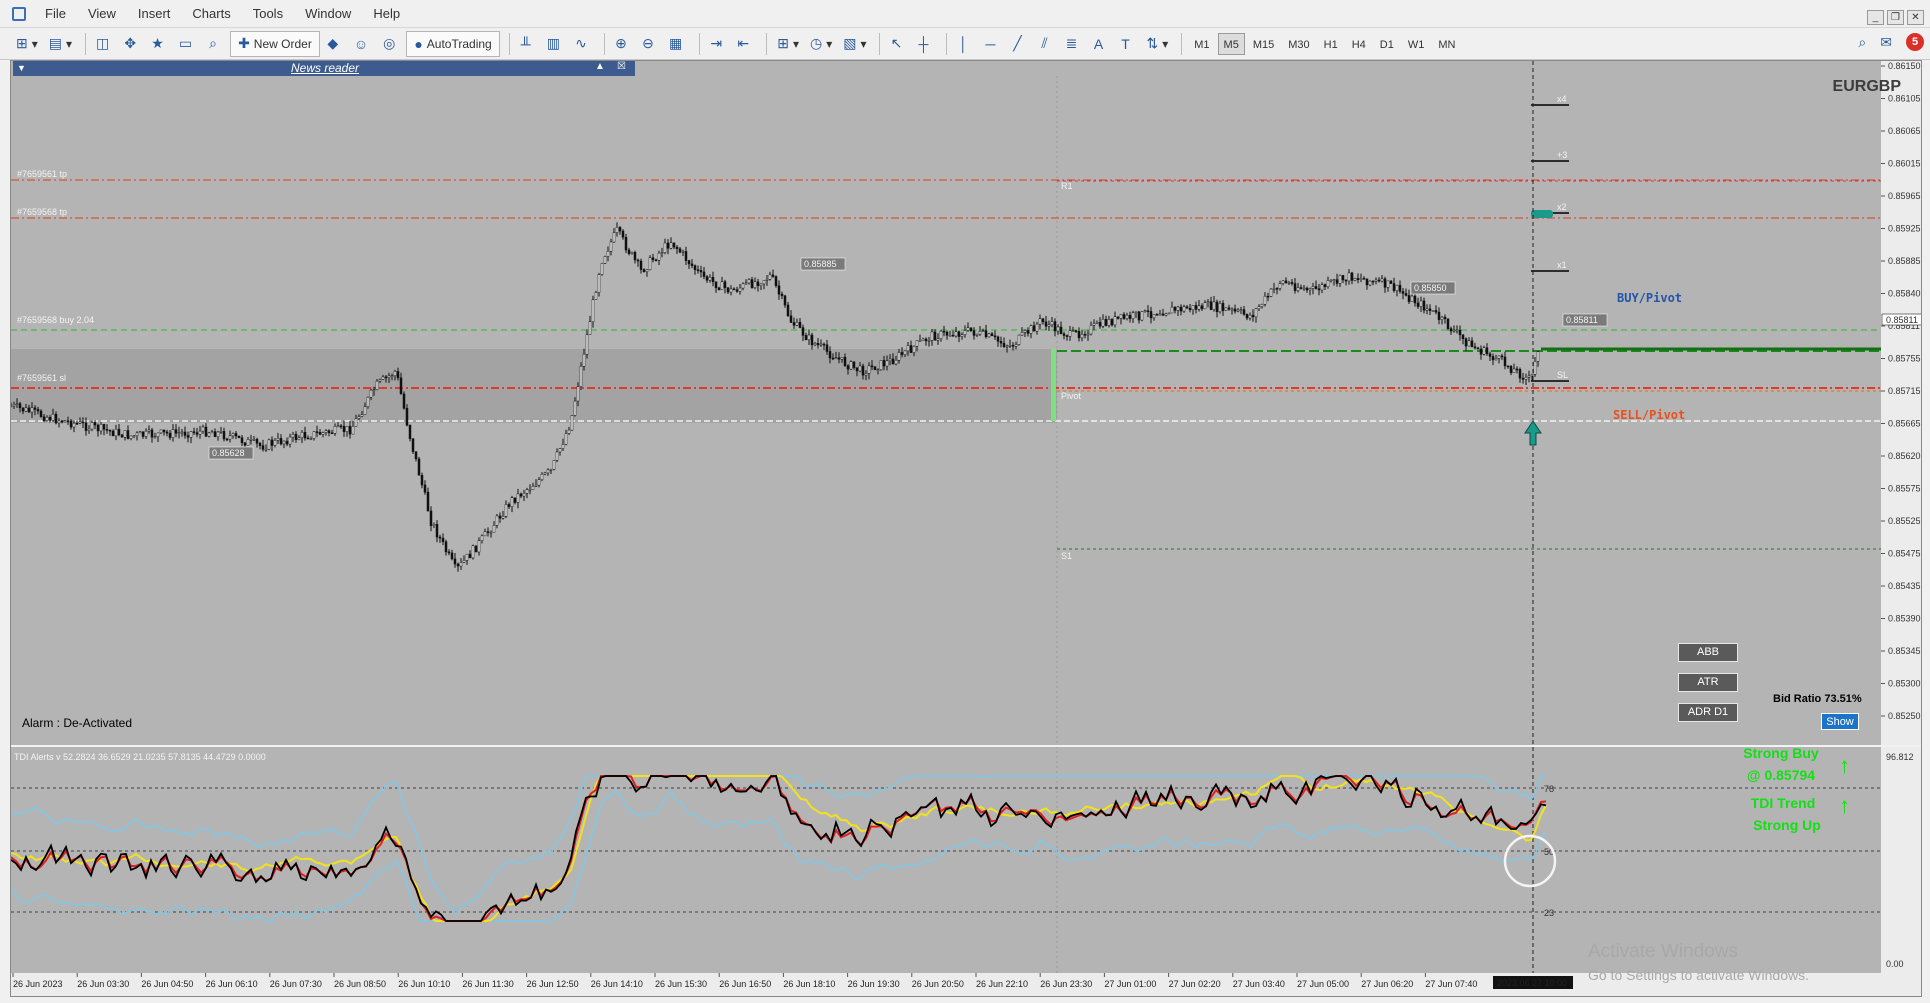  What do you see at coordinates (328, 14) in the screenshot?
I see `menu-window: Window` at bounding box center [328, 14].